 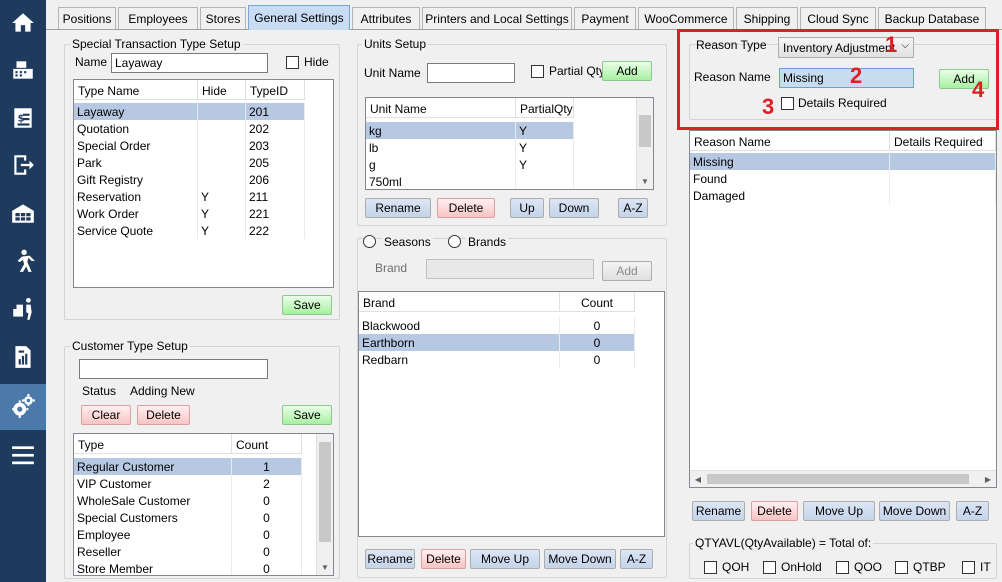 I want to click on tab-backup-database: Backup Database, so click(x=932, y=18).